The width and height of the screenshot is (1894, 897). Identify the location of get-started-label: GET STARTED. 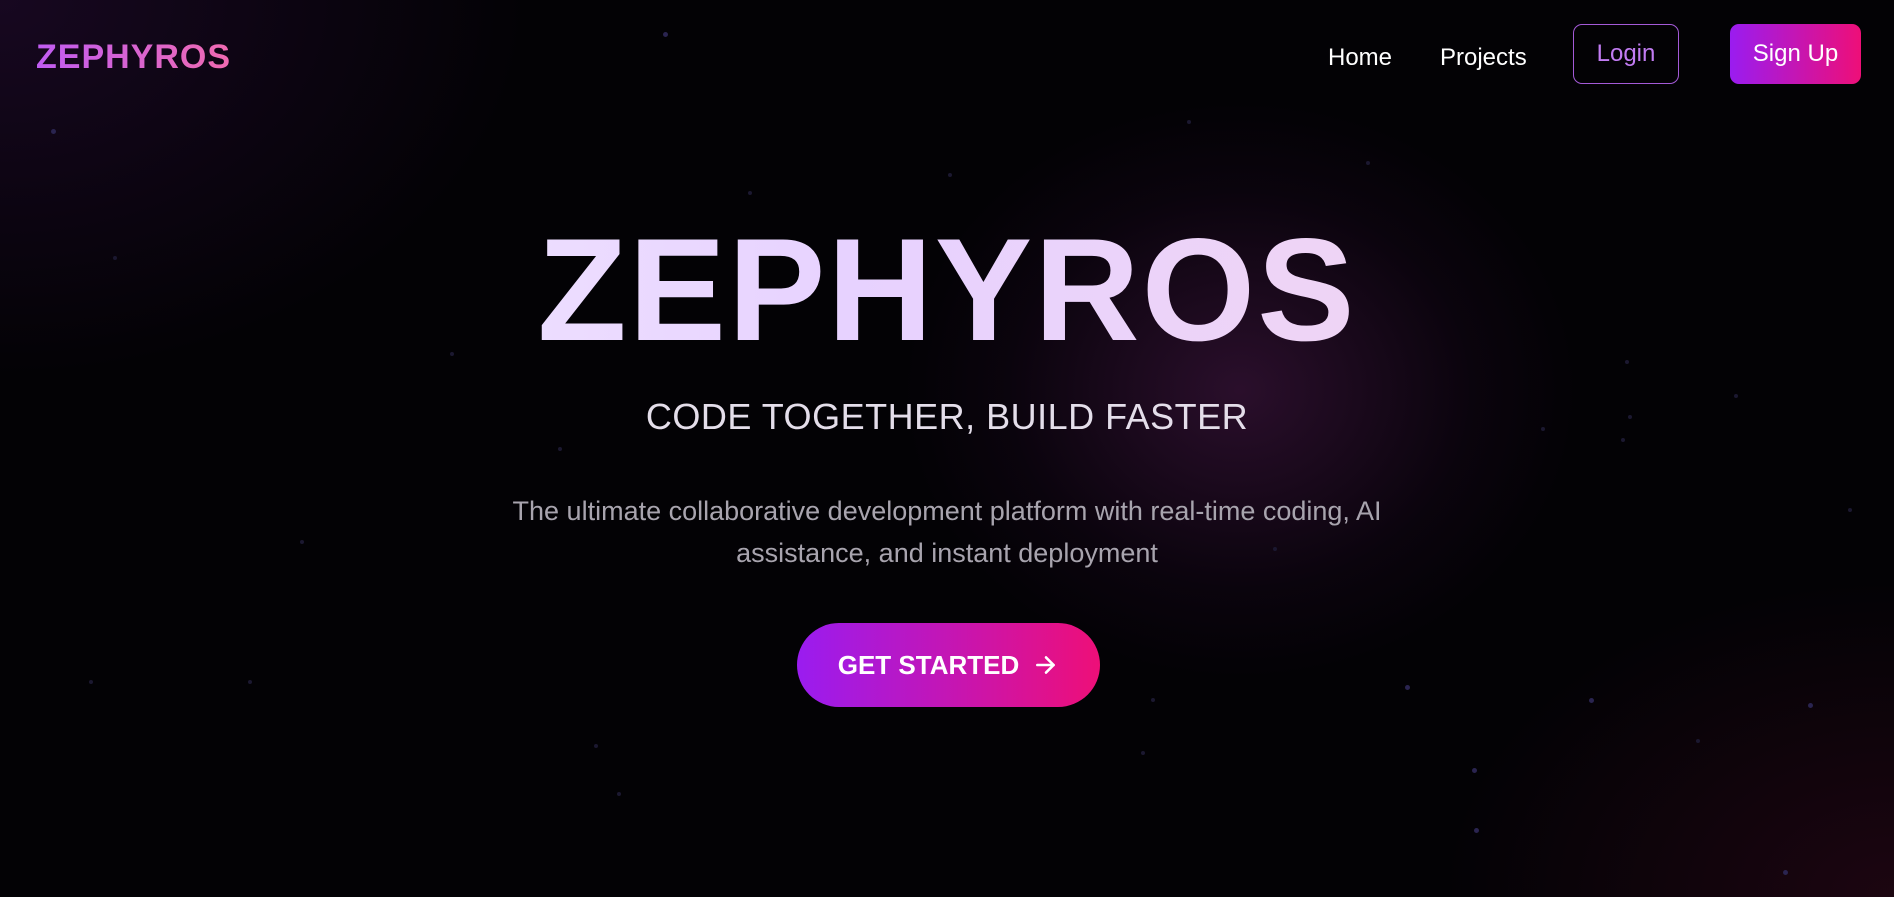
(928, 664).